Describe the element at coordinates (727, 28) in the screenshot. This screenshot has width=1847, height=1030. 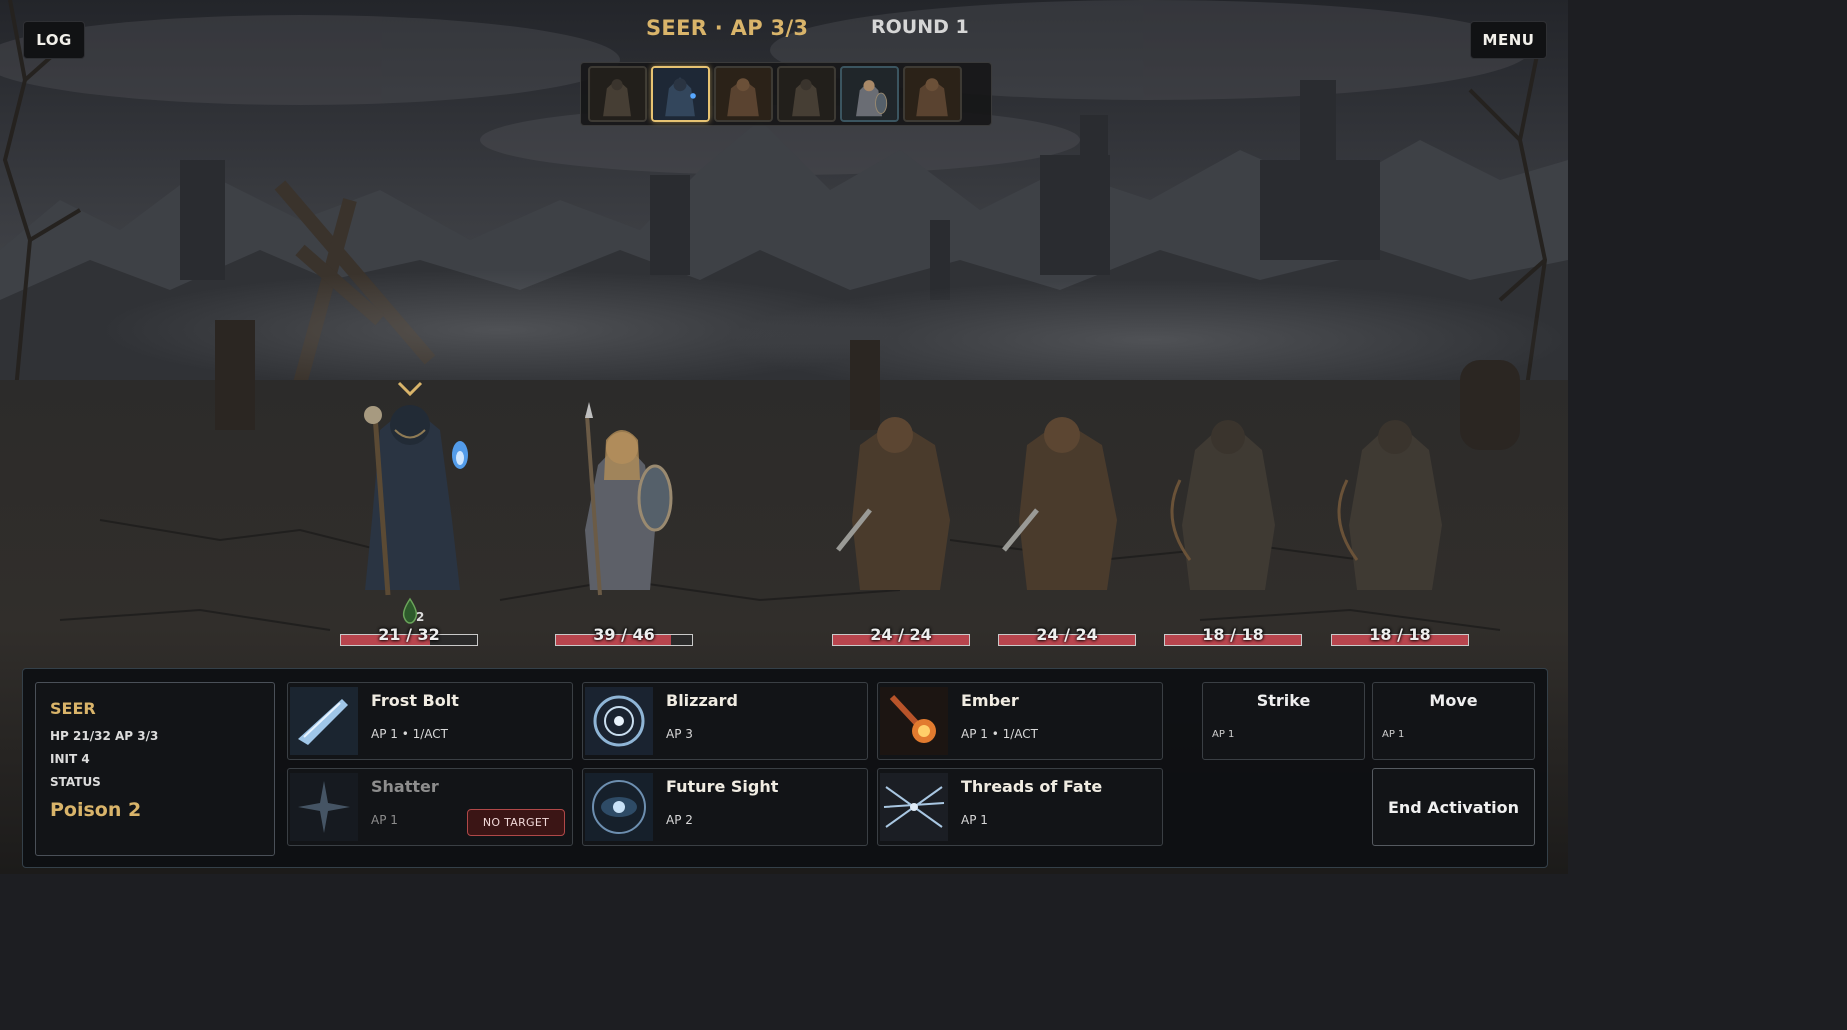
I see `turn-title: SEER · AP 3/3` at that location.